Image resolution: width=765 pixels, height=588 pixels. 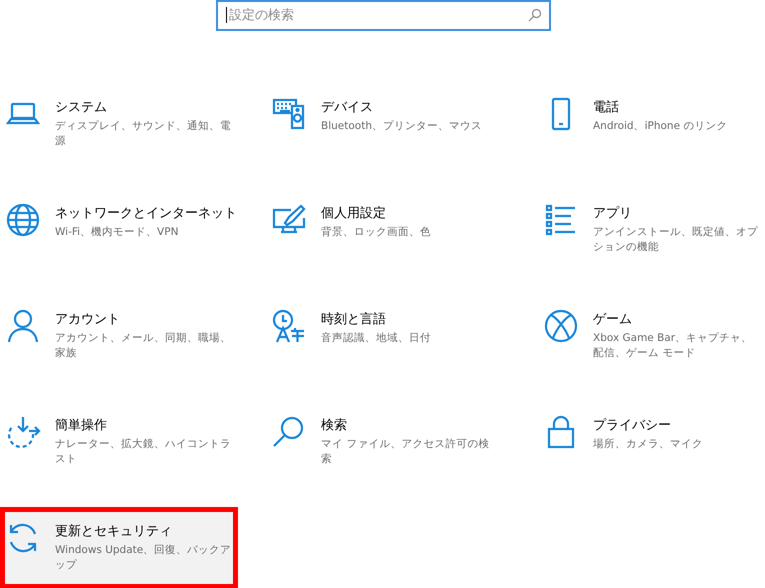 I want to click on category-tile: システム ディスプレイ、サウンド、通知、電源, so click(x=119, y=130).